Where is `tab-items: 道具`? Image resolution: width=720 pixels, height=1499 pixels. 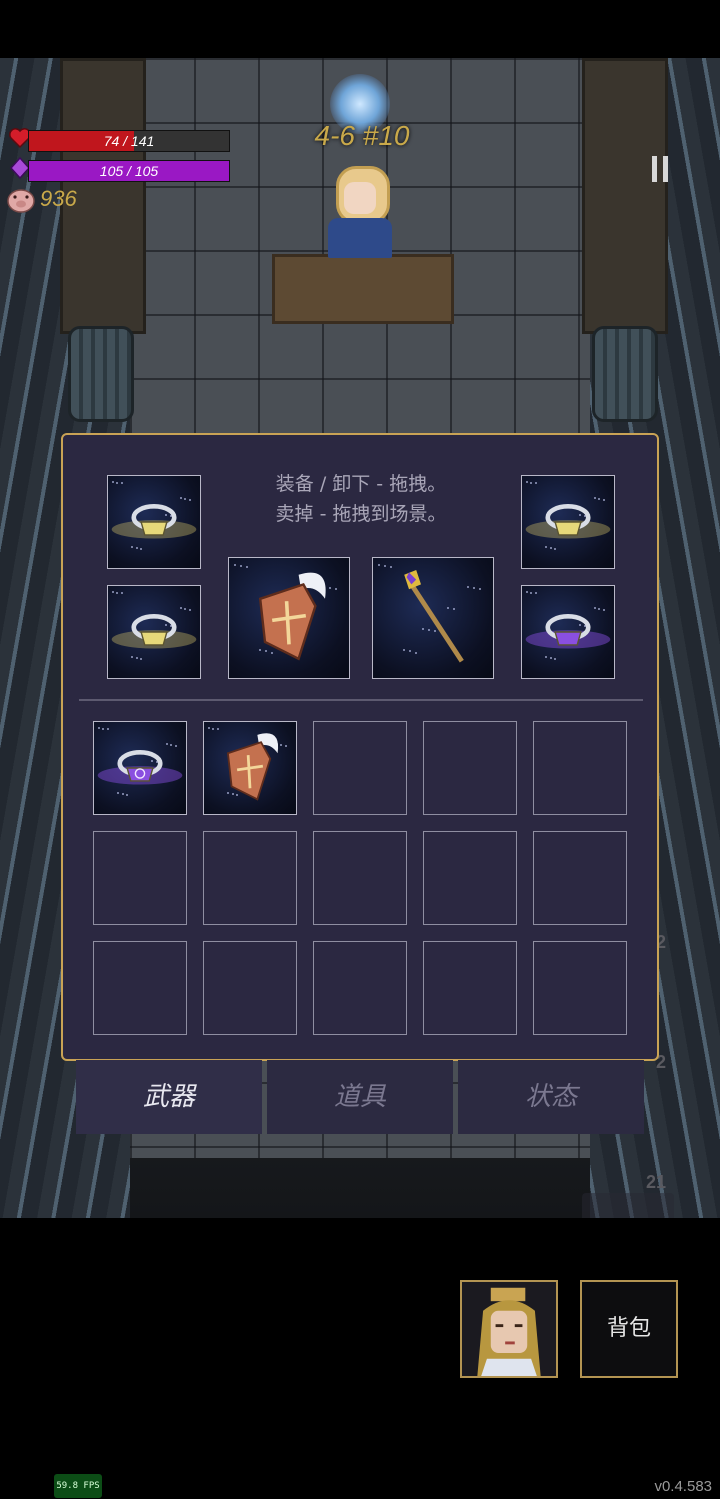 tab-items: 道具 is located at coordinates (360, 1097).